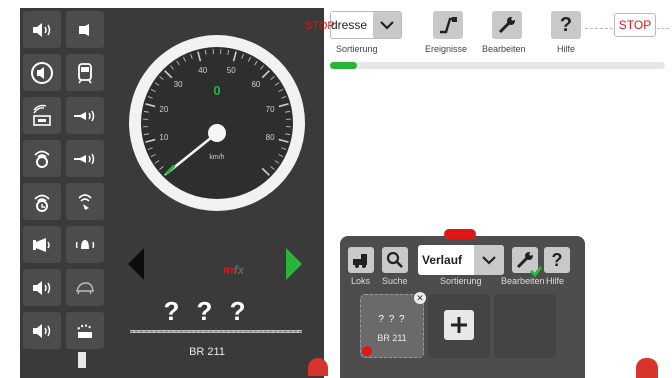  I want to click on locos-label: Loks, so click(361, 281).